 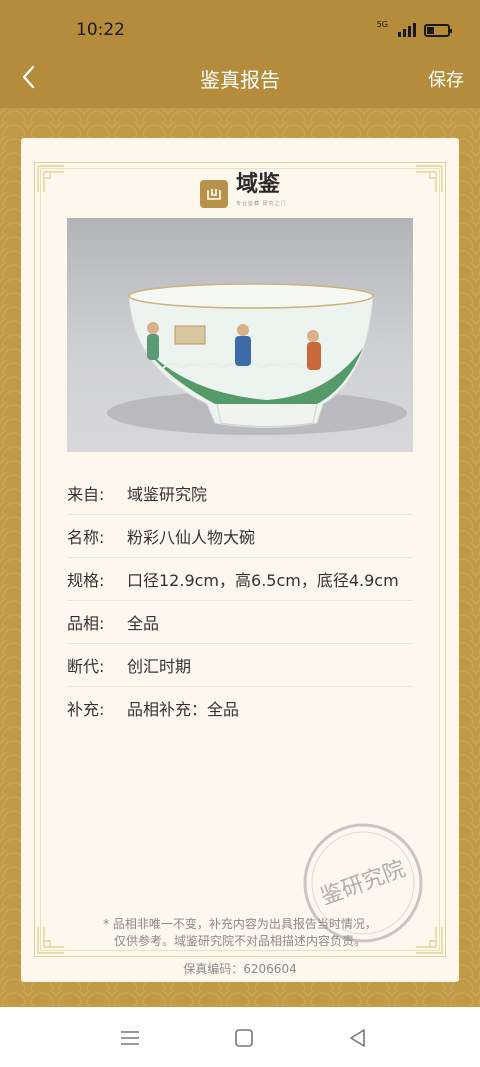 What do you see at coordinates (86, 709) in the screenshot?
I see `info-label: 补充:` at bounding box center [86, 709].